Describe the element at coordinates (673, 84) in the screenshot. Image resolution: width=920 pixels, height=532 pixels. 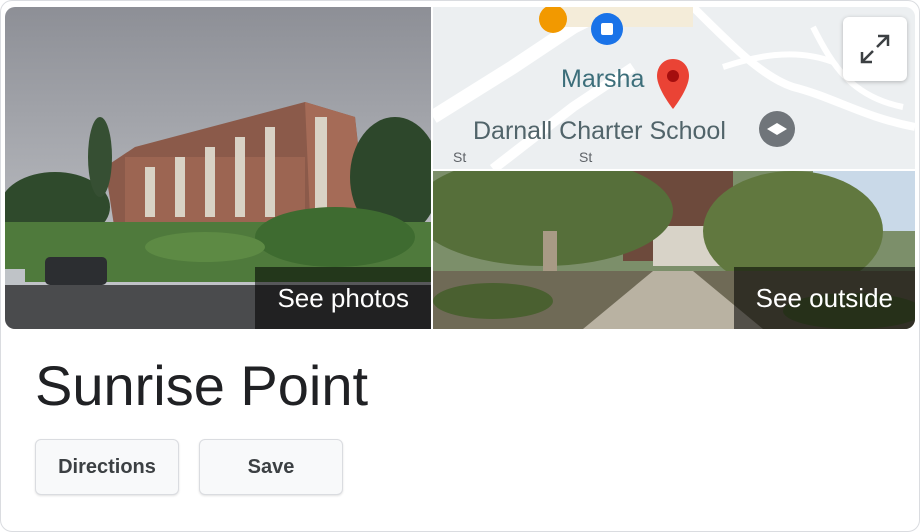
I see `location-pin-icon` at that location.